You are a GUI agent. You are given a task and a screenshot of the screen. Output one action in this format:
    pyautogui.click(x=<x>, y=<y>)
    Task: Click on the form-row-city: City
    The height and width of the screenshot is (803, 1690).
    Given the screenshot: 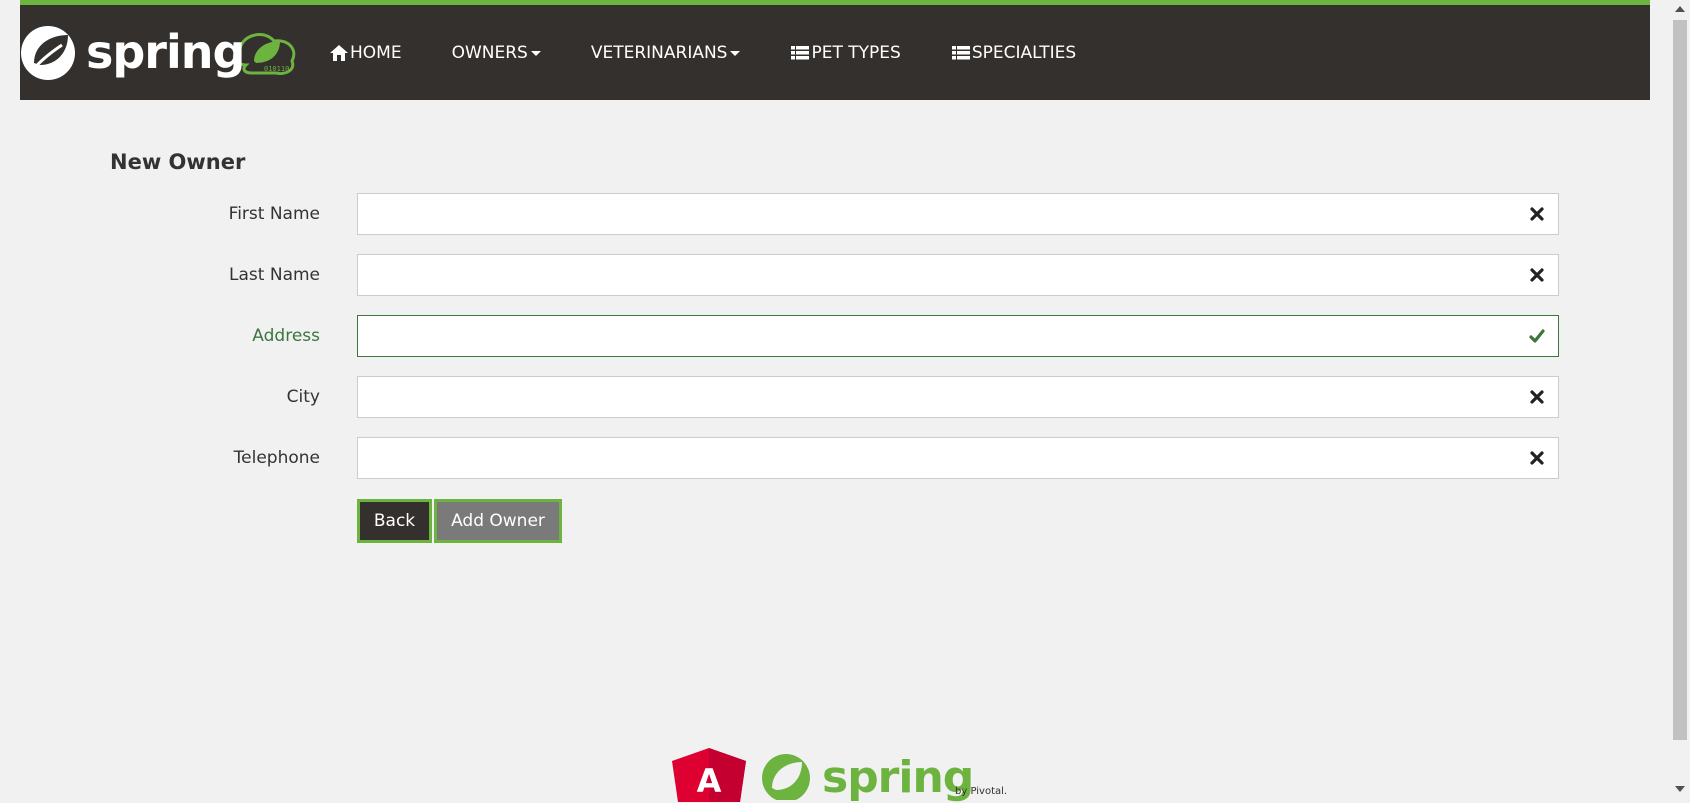 What is the action you would take?
    pyautogui.click(x=800, y=397)
    